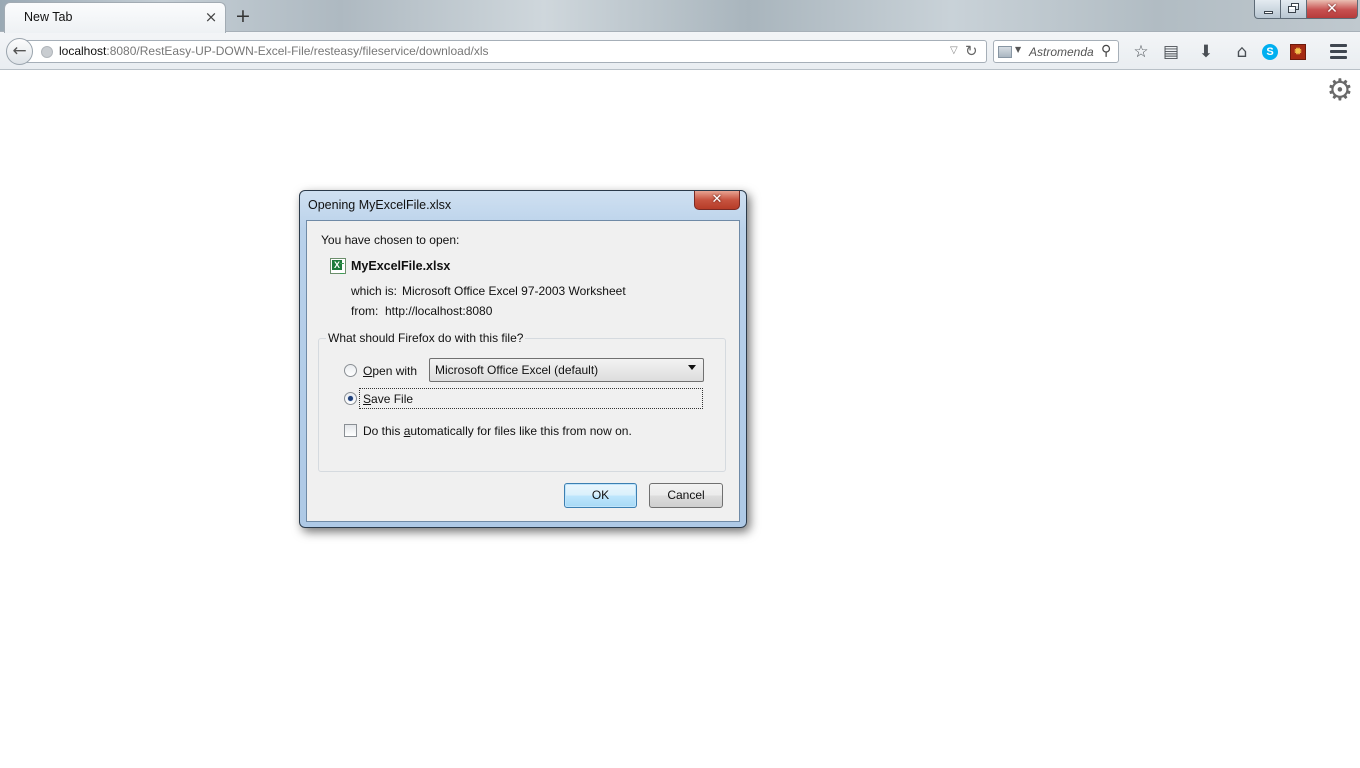  I want to click on from-label: from:, so click(365, 311).